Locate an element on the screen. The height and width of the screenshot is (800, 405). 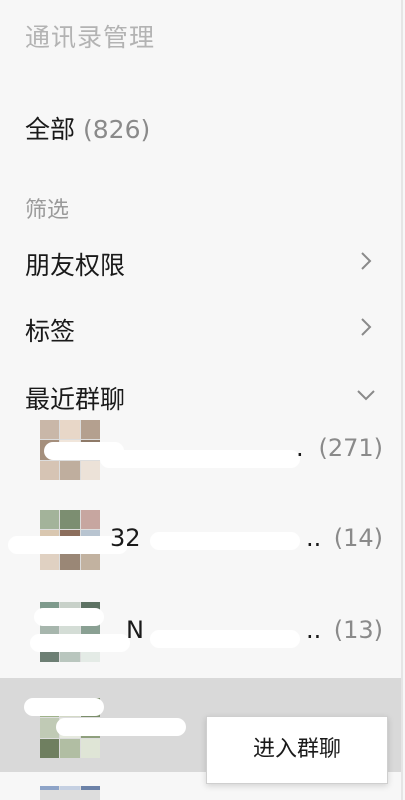
nav-item-friend-permissions: 朋友权限 is located at coordinates (200, 262).